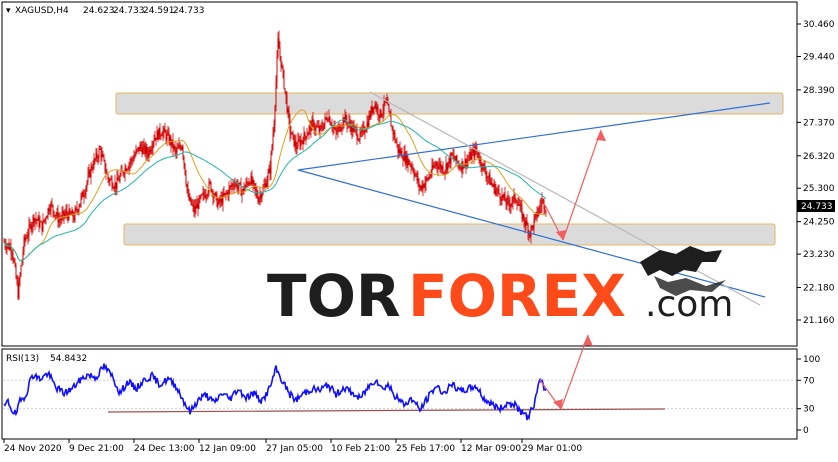 This screenshot has height=462, width=838. I want to click on time-tick-label: 29 Mar 01:00, so click(552, 449).